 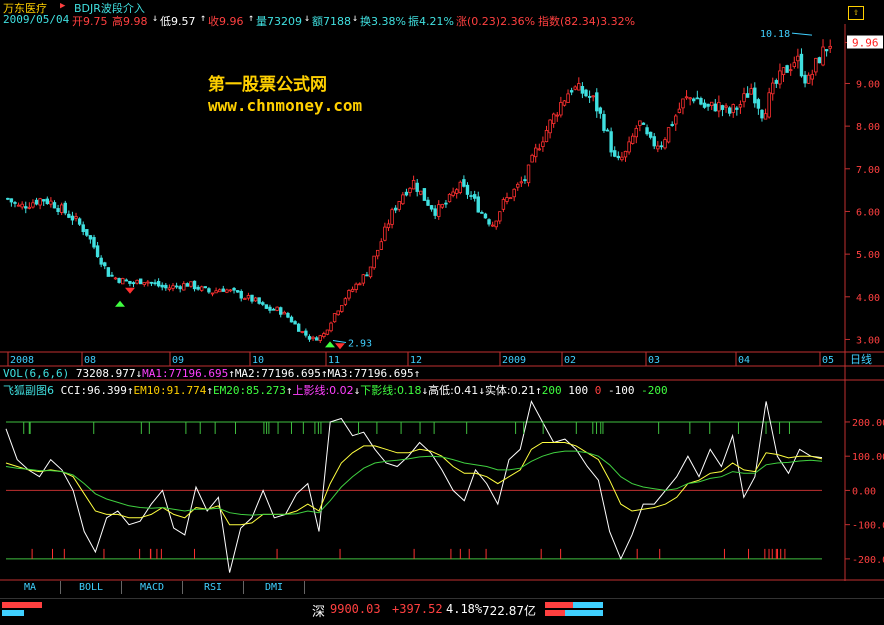 What do you see at coordinates (360, 343) in the screenshot?
I see `low-annotation: 2.93` at bounding box center [360, 343].